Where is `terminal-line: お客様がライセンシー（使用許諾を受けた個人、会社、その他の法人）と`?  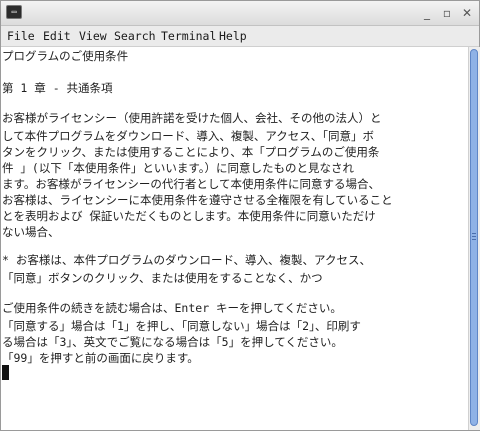
terminal-line: お客様がライセンシー（使用許諾を受けた個人、会社、その他の法人）と is located at coordinates (192, 118).